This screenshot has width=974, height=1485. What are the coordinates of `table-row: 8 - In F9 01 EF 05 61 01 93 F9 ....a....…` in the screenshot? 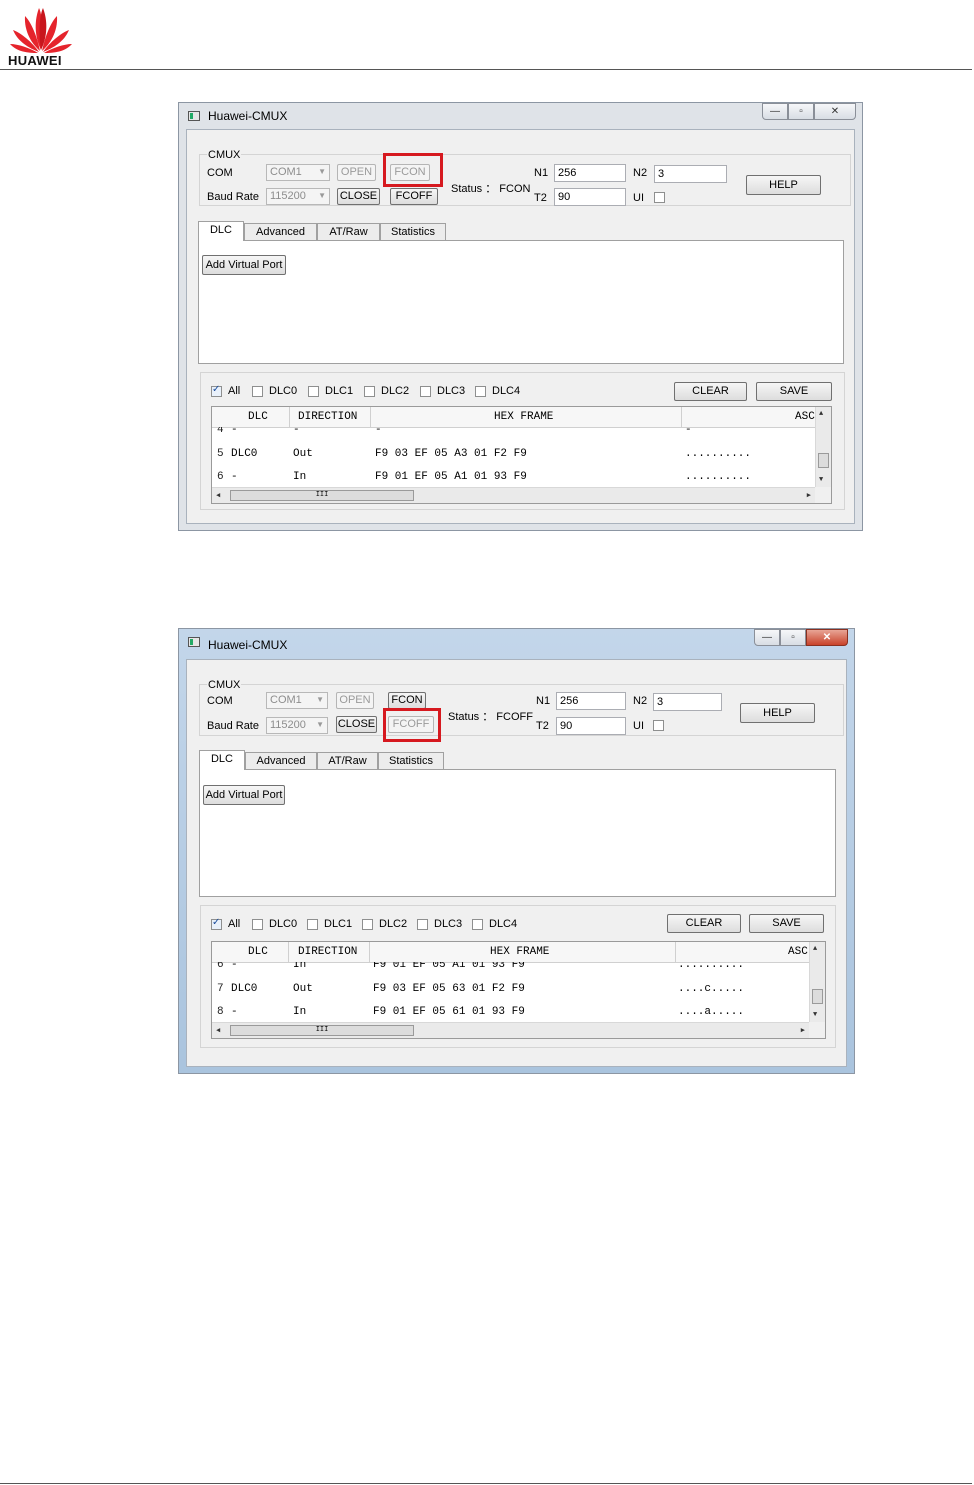 It's located at (518, 1014).